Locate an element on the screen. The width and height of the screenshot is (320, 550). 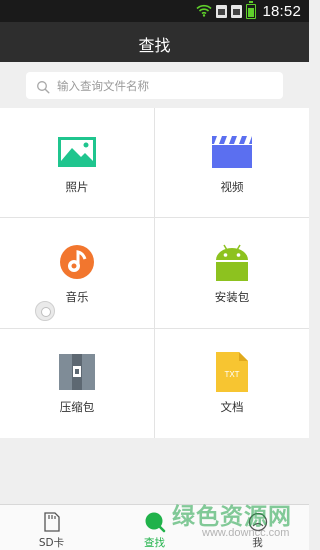
search-area: 输入查询文件名称 is located at coordinates (154, 85).